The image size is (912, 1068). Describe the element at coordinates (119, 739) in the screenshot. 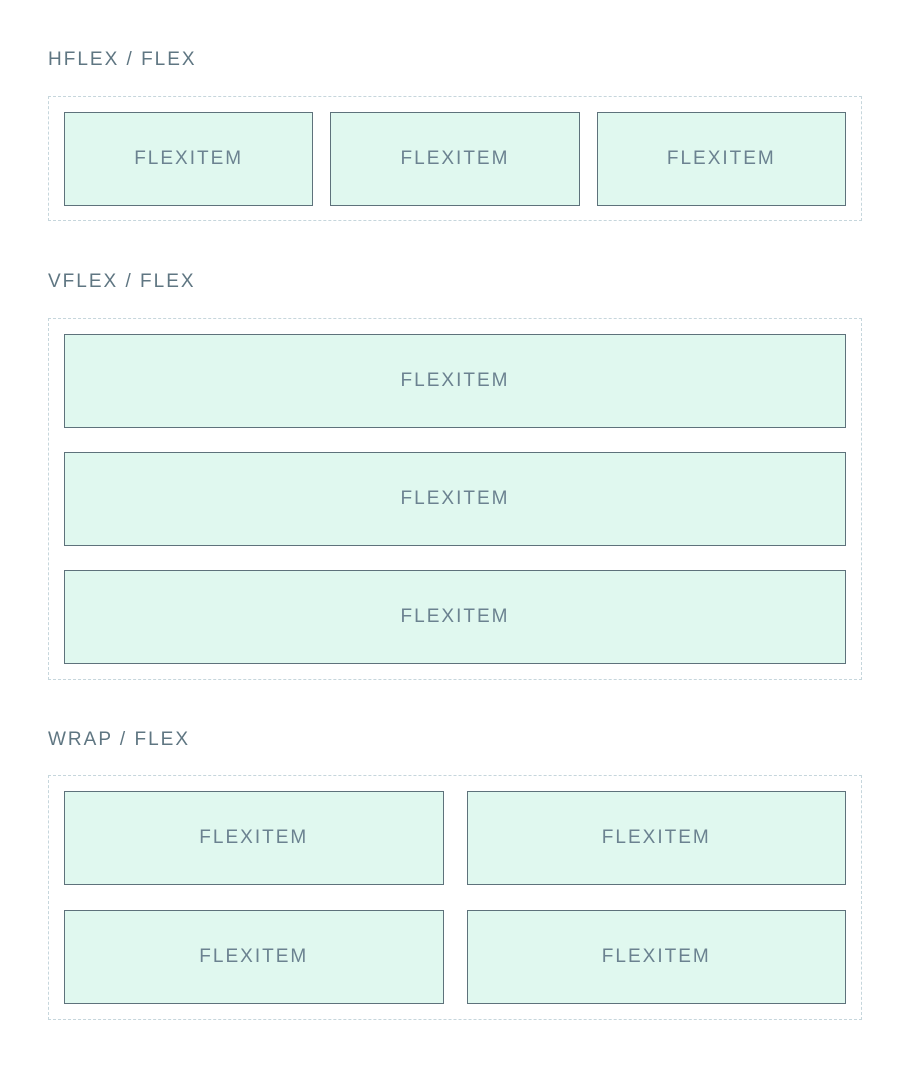

I see `wrap-section-label: WRAP / FLEX` at that location.